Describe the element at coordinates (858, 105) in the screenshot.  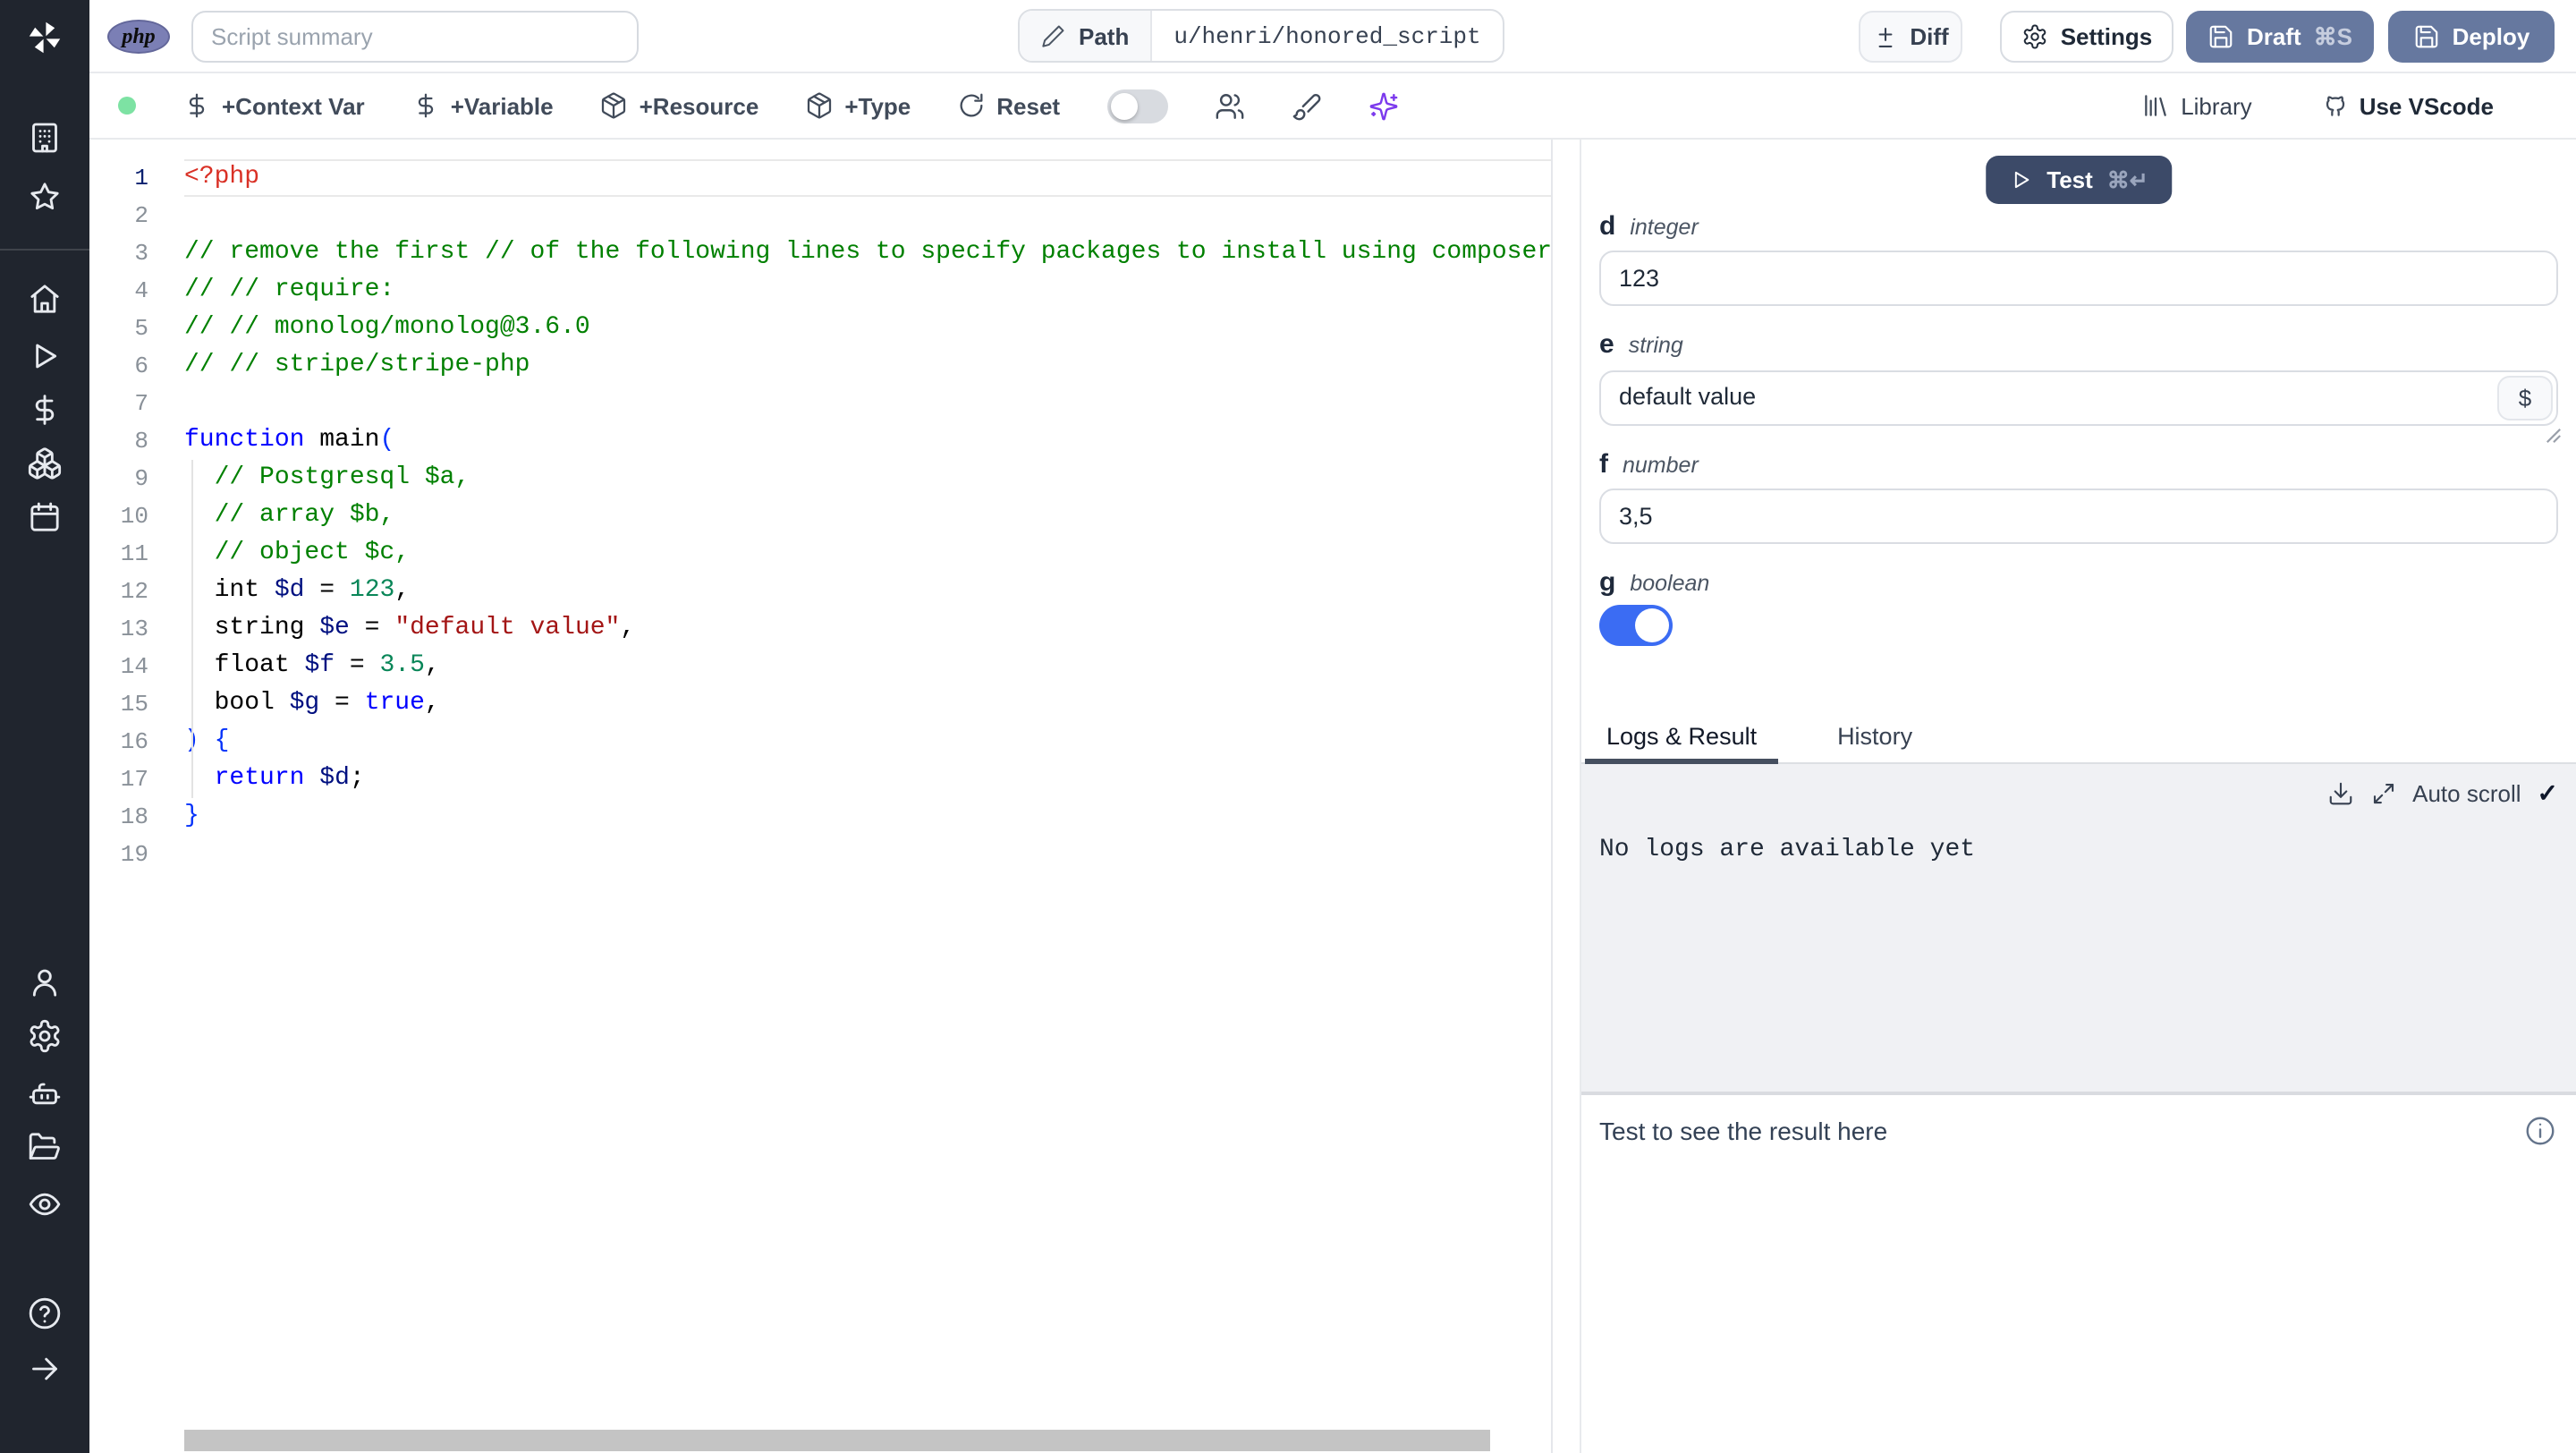
I see `add-type-button: +Type` at that location.